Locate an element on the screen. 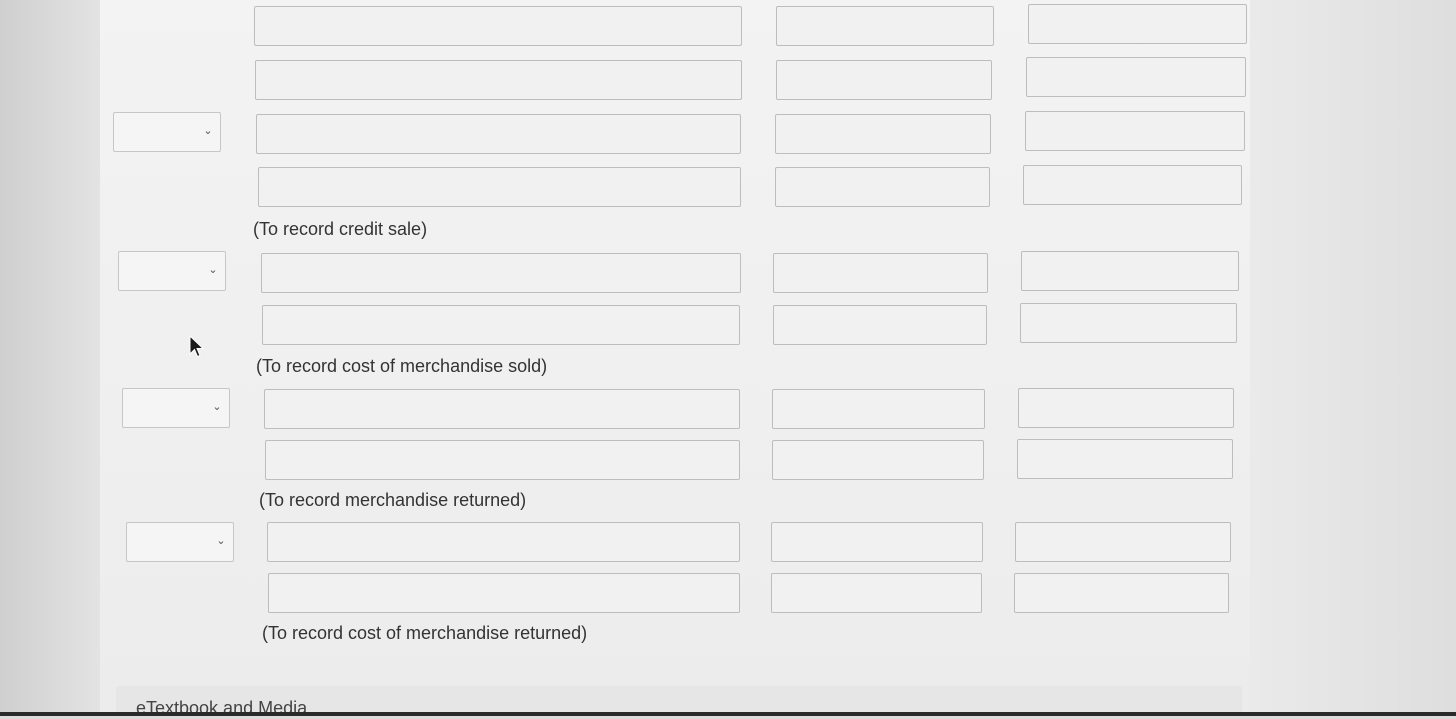  entry-description: (To record credit sale) is located at coordinates (340, 229).